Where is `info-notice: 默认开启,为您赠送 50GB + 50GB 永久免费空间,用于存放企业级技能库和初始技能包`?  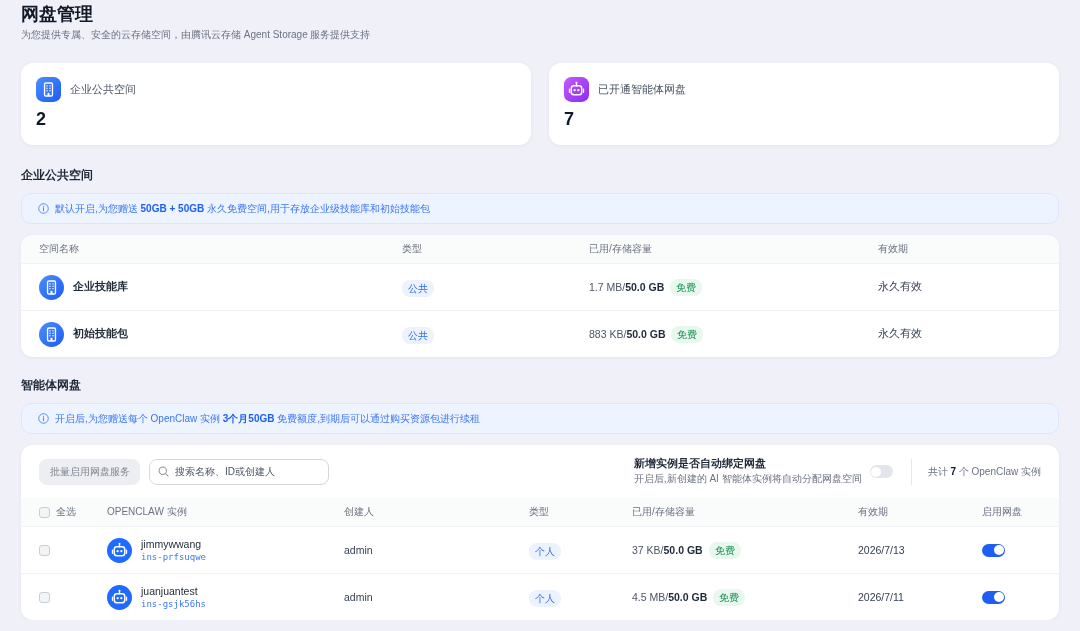 info-notice: 默认开启,为您赠送 50GB + 50GB 永久免费空间,用于存放企业级技能库和初始技能包 is located at coordinates (242, 208).